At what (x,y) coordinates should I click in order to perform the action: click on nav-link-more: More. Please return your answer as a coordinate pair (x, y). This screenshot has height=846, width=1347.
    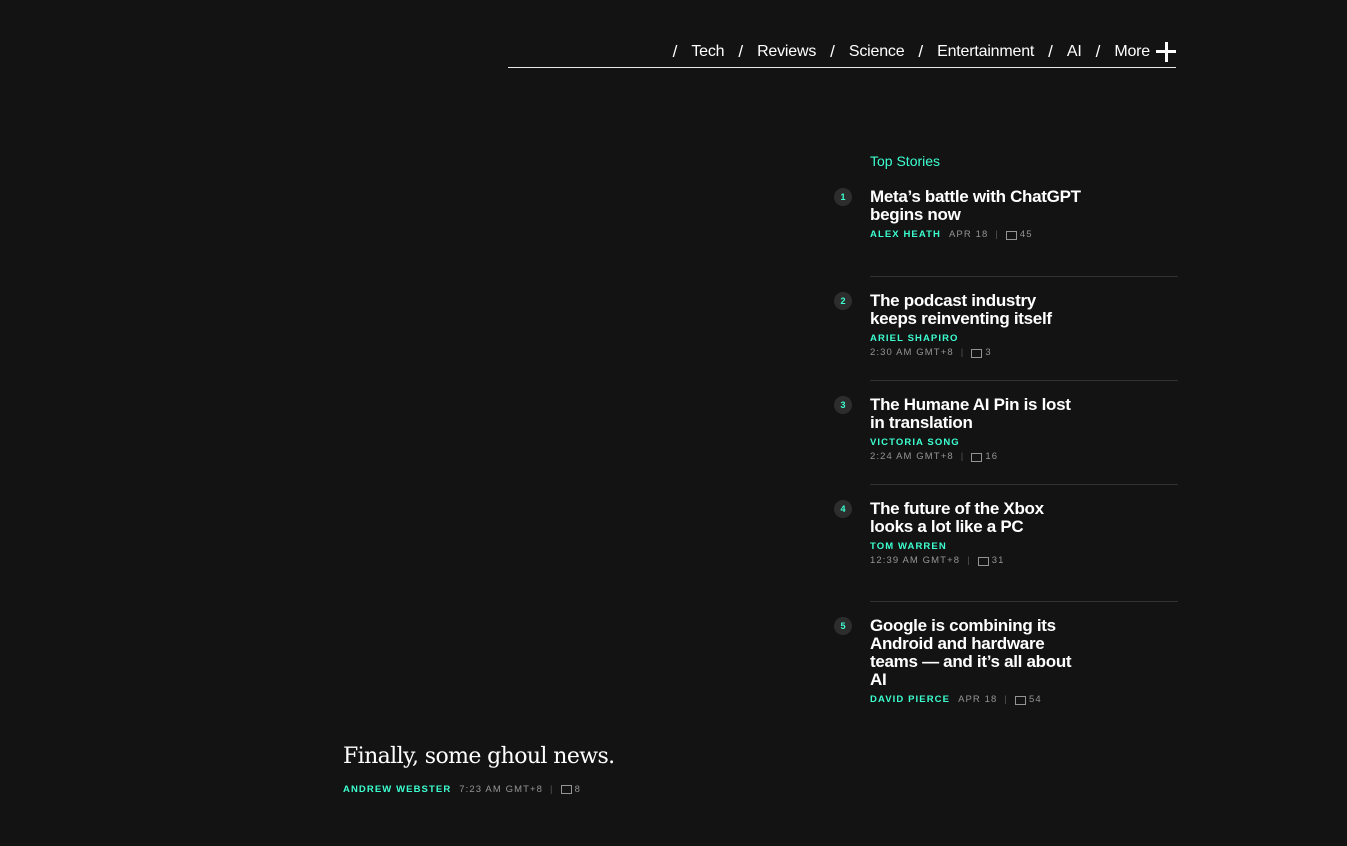
    Looking at the image, I should click on (1132, 52).